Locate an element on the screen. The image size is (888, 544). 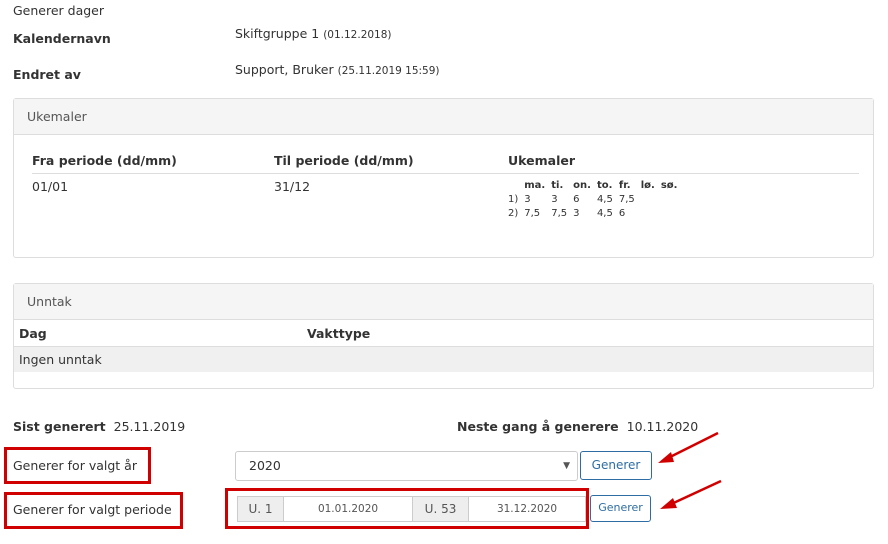
generate-period-button: Generer is located at coordinates (620, 508).